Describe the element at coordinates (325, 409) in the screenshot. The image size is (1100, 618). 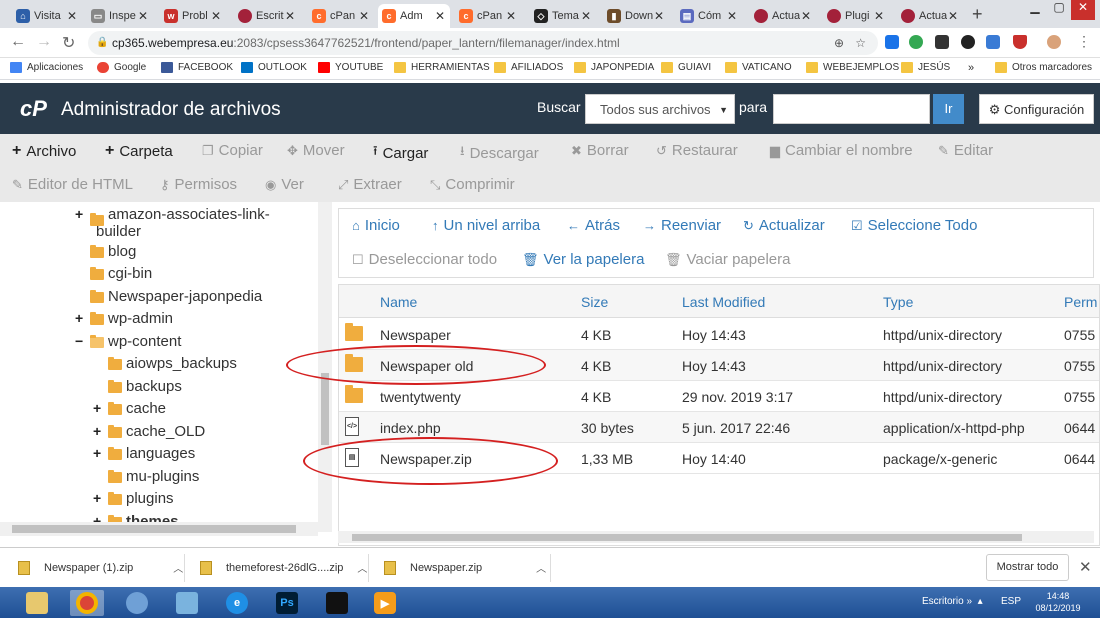
I see `tree-scroll-thumb` at that location.